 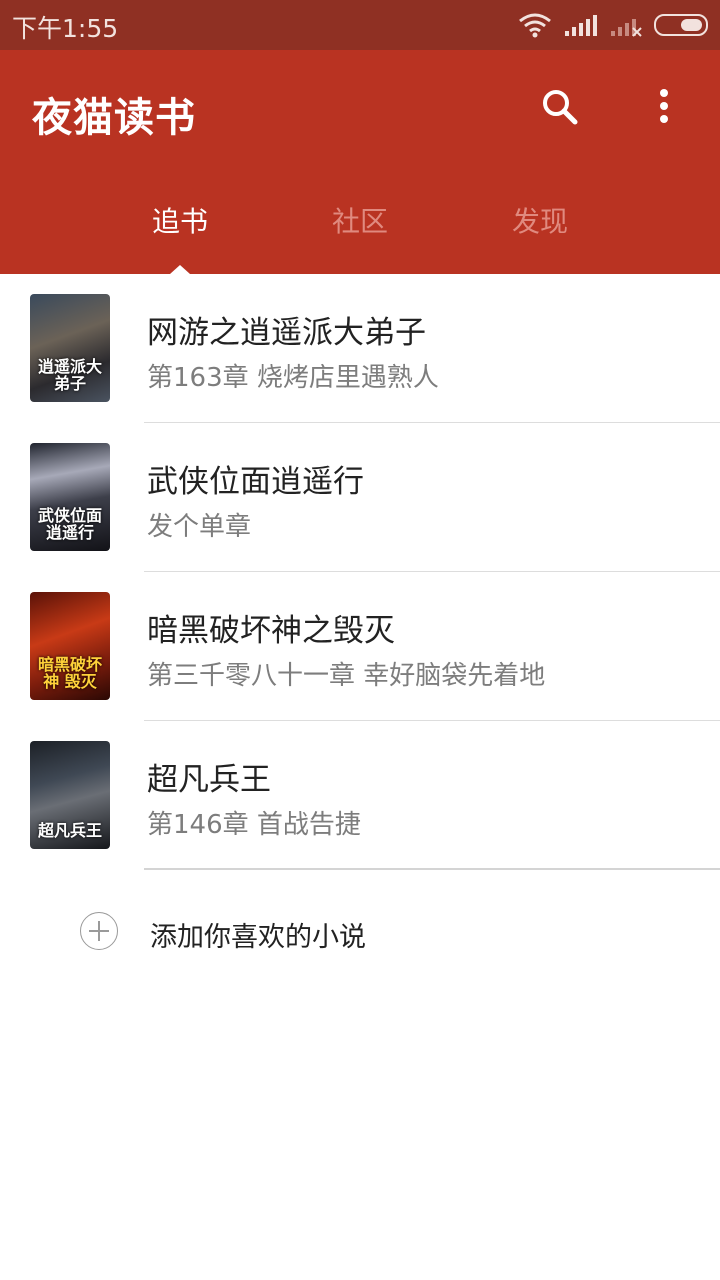 What do you see at coordinates (360, 795) in the screenshot?
I see `list-item: 超凡兵王 超凡兵王 第146章 首战告捷` at bounding box center [360, 795].